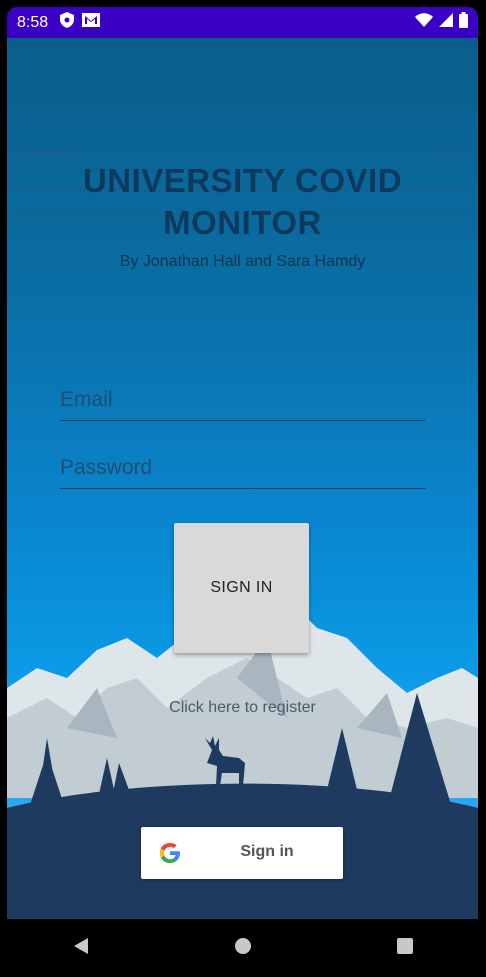 The image size is (486, 977). I want to click on navigation-bar, so click(243, 948).